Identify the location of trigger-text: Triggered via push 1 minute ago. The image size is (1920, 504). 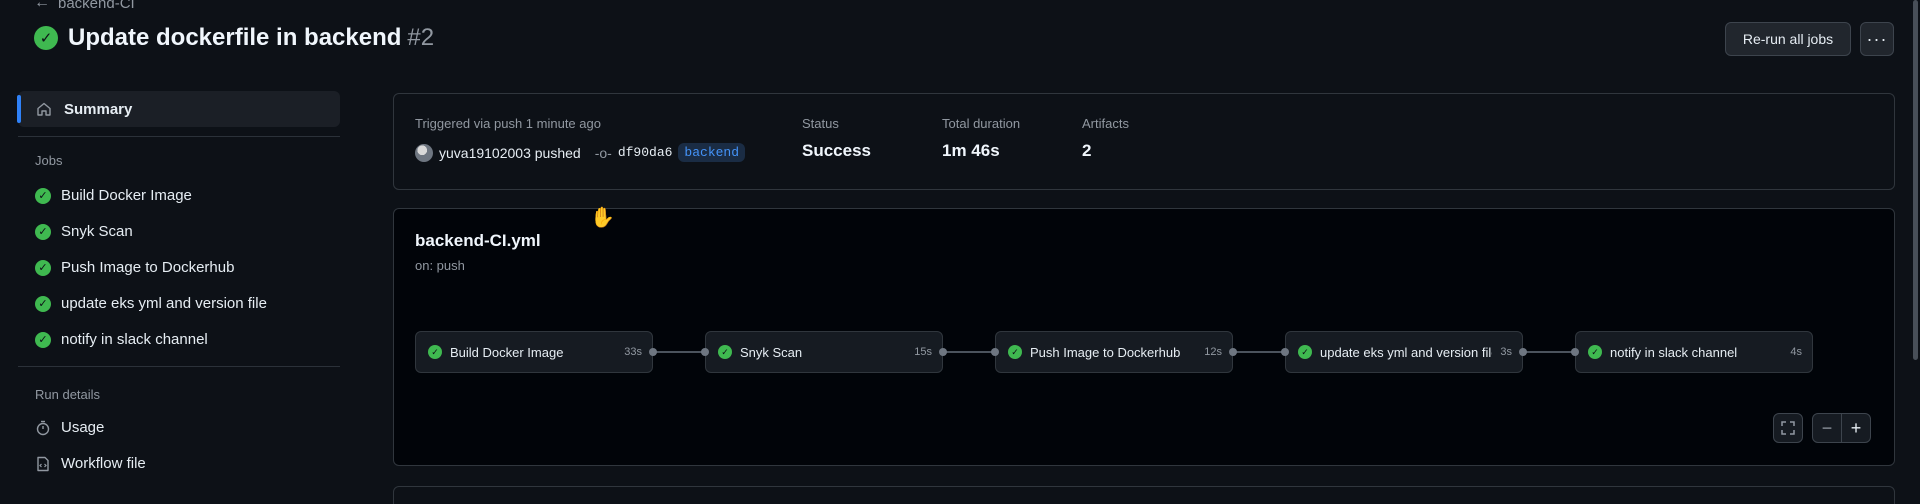
(508, 123).